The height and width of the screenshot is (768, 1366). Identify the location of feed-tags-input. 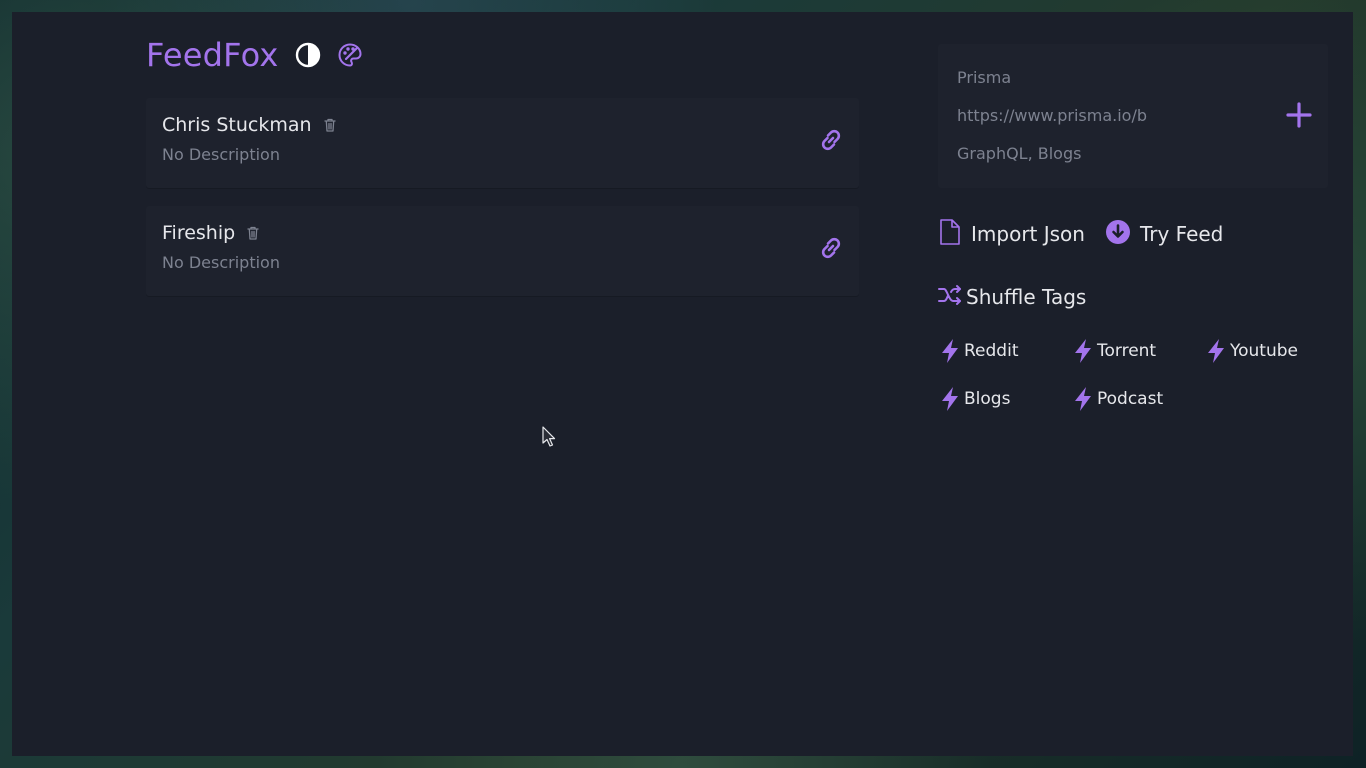
(1117, 153).